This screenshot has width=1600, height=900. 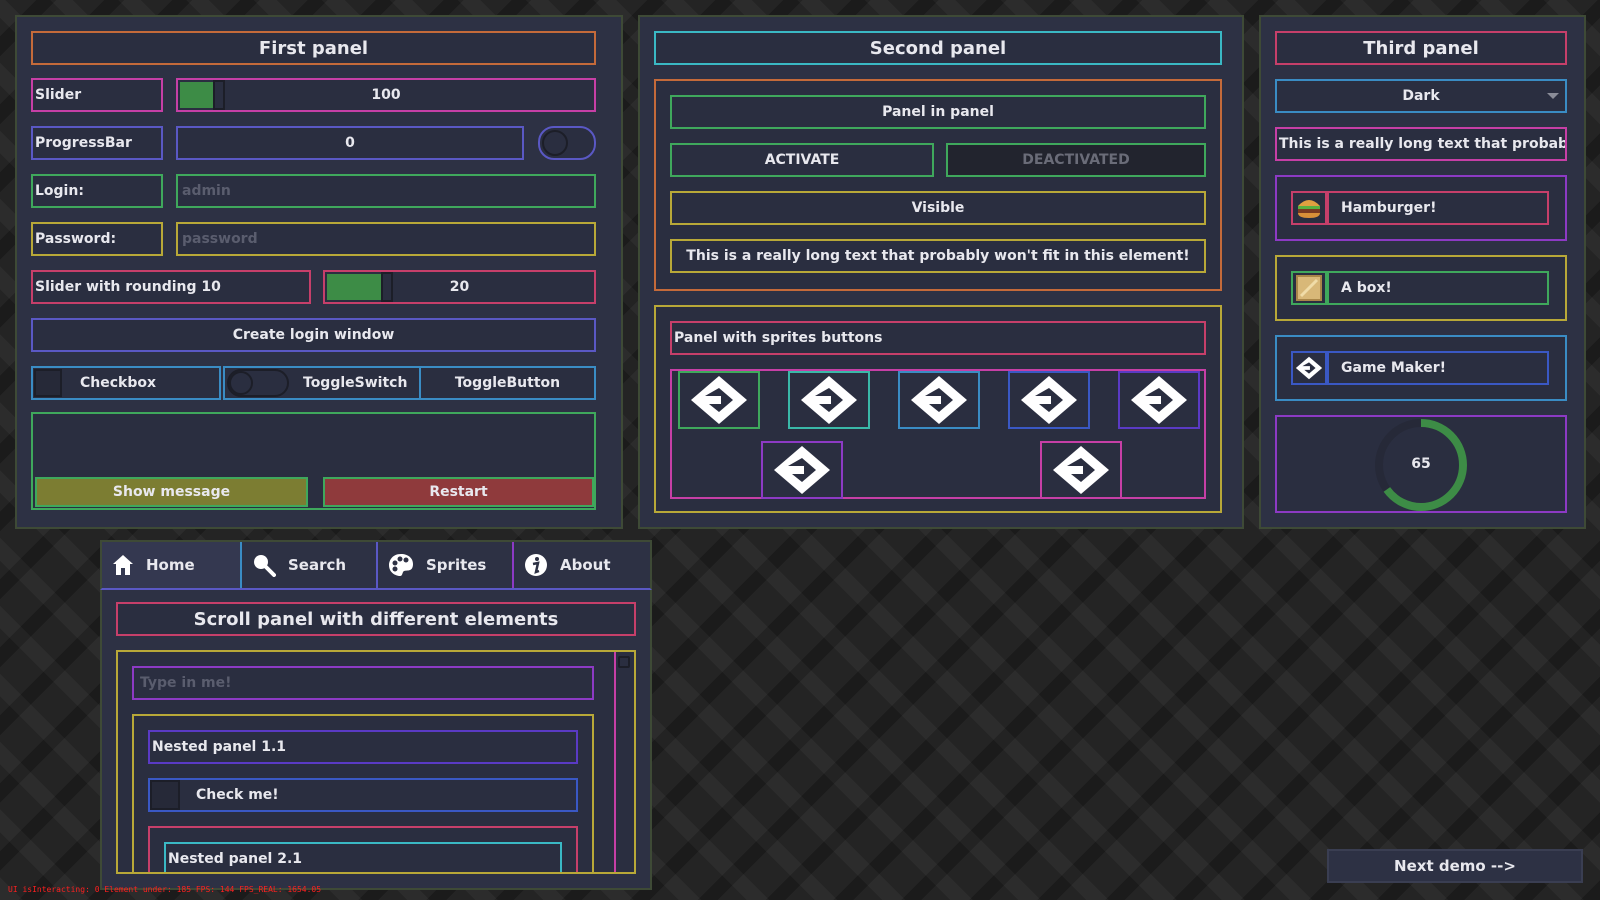 What do you see at coordinates (350, 143) in the screenshot?
I see `progressbar: 0` at bounding box center [350, 143].